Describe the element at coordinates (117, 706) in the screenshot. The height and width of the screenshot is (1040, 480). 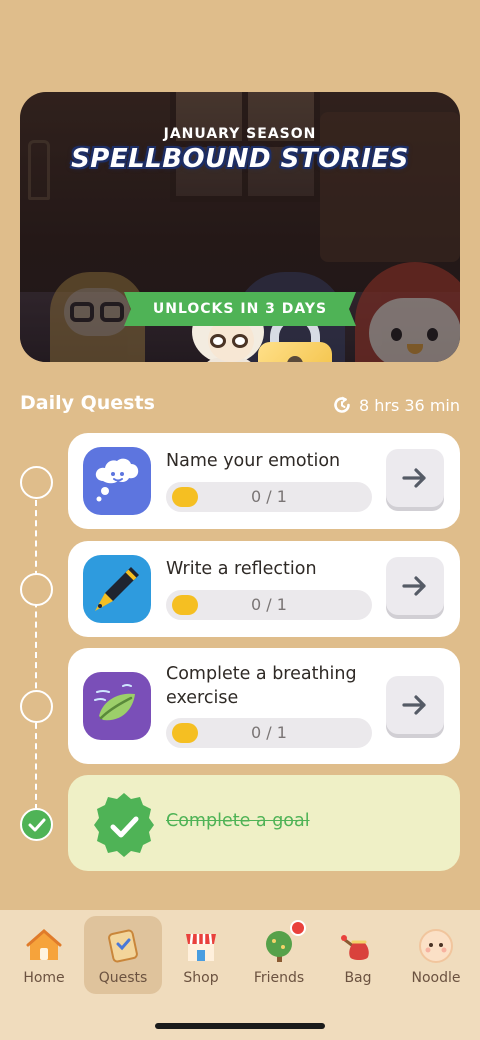
I see `leaf-icon` at that location.